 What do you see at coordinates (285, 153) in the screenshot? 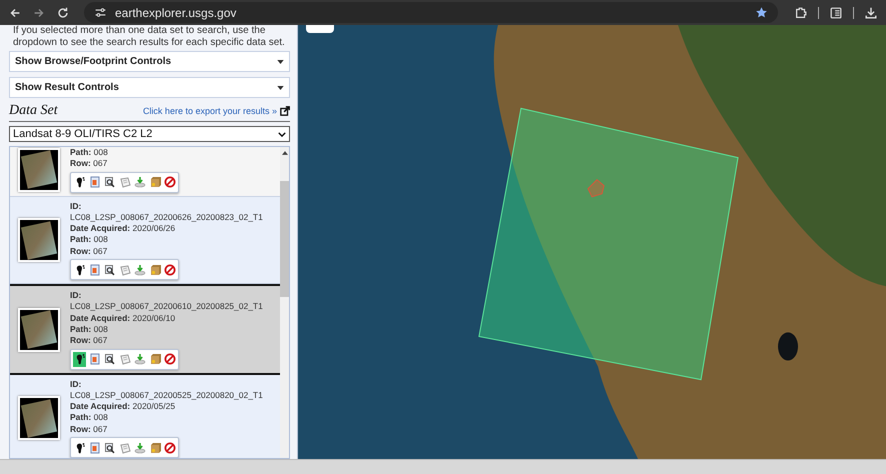
I see `scroll-up-icon` at bounding box center [285, 153].